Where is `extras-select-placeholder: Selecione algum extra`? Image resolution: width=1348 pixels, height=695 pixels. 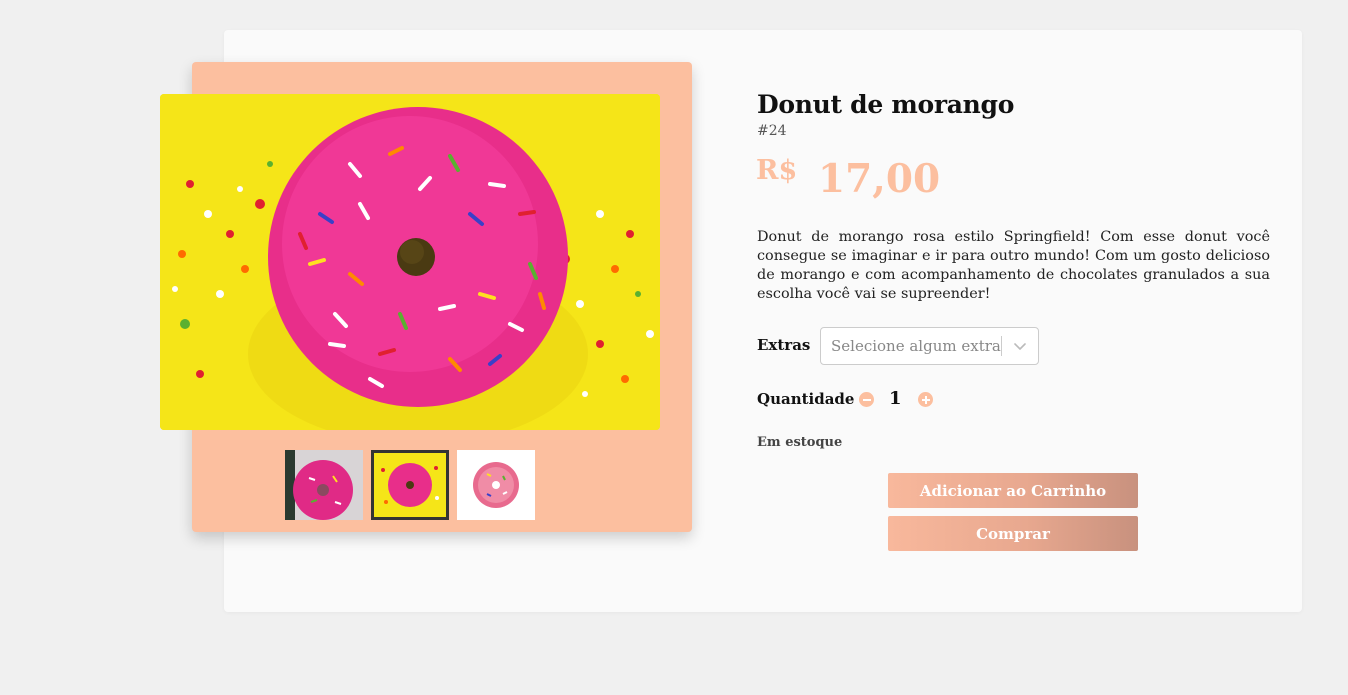 extras-select-placeholder: Selecione algum extra is located at coordinates (916, 346).